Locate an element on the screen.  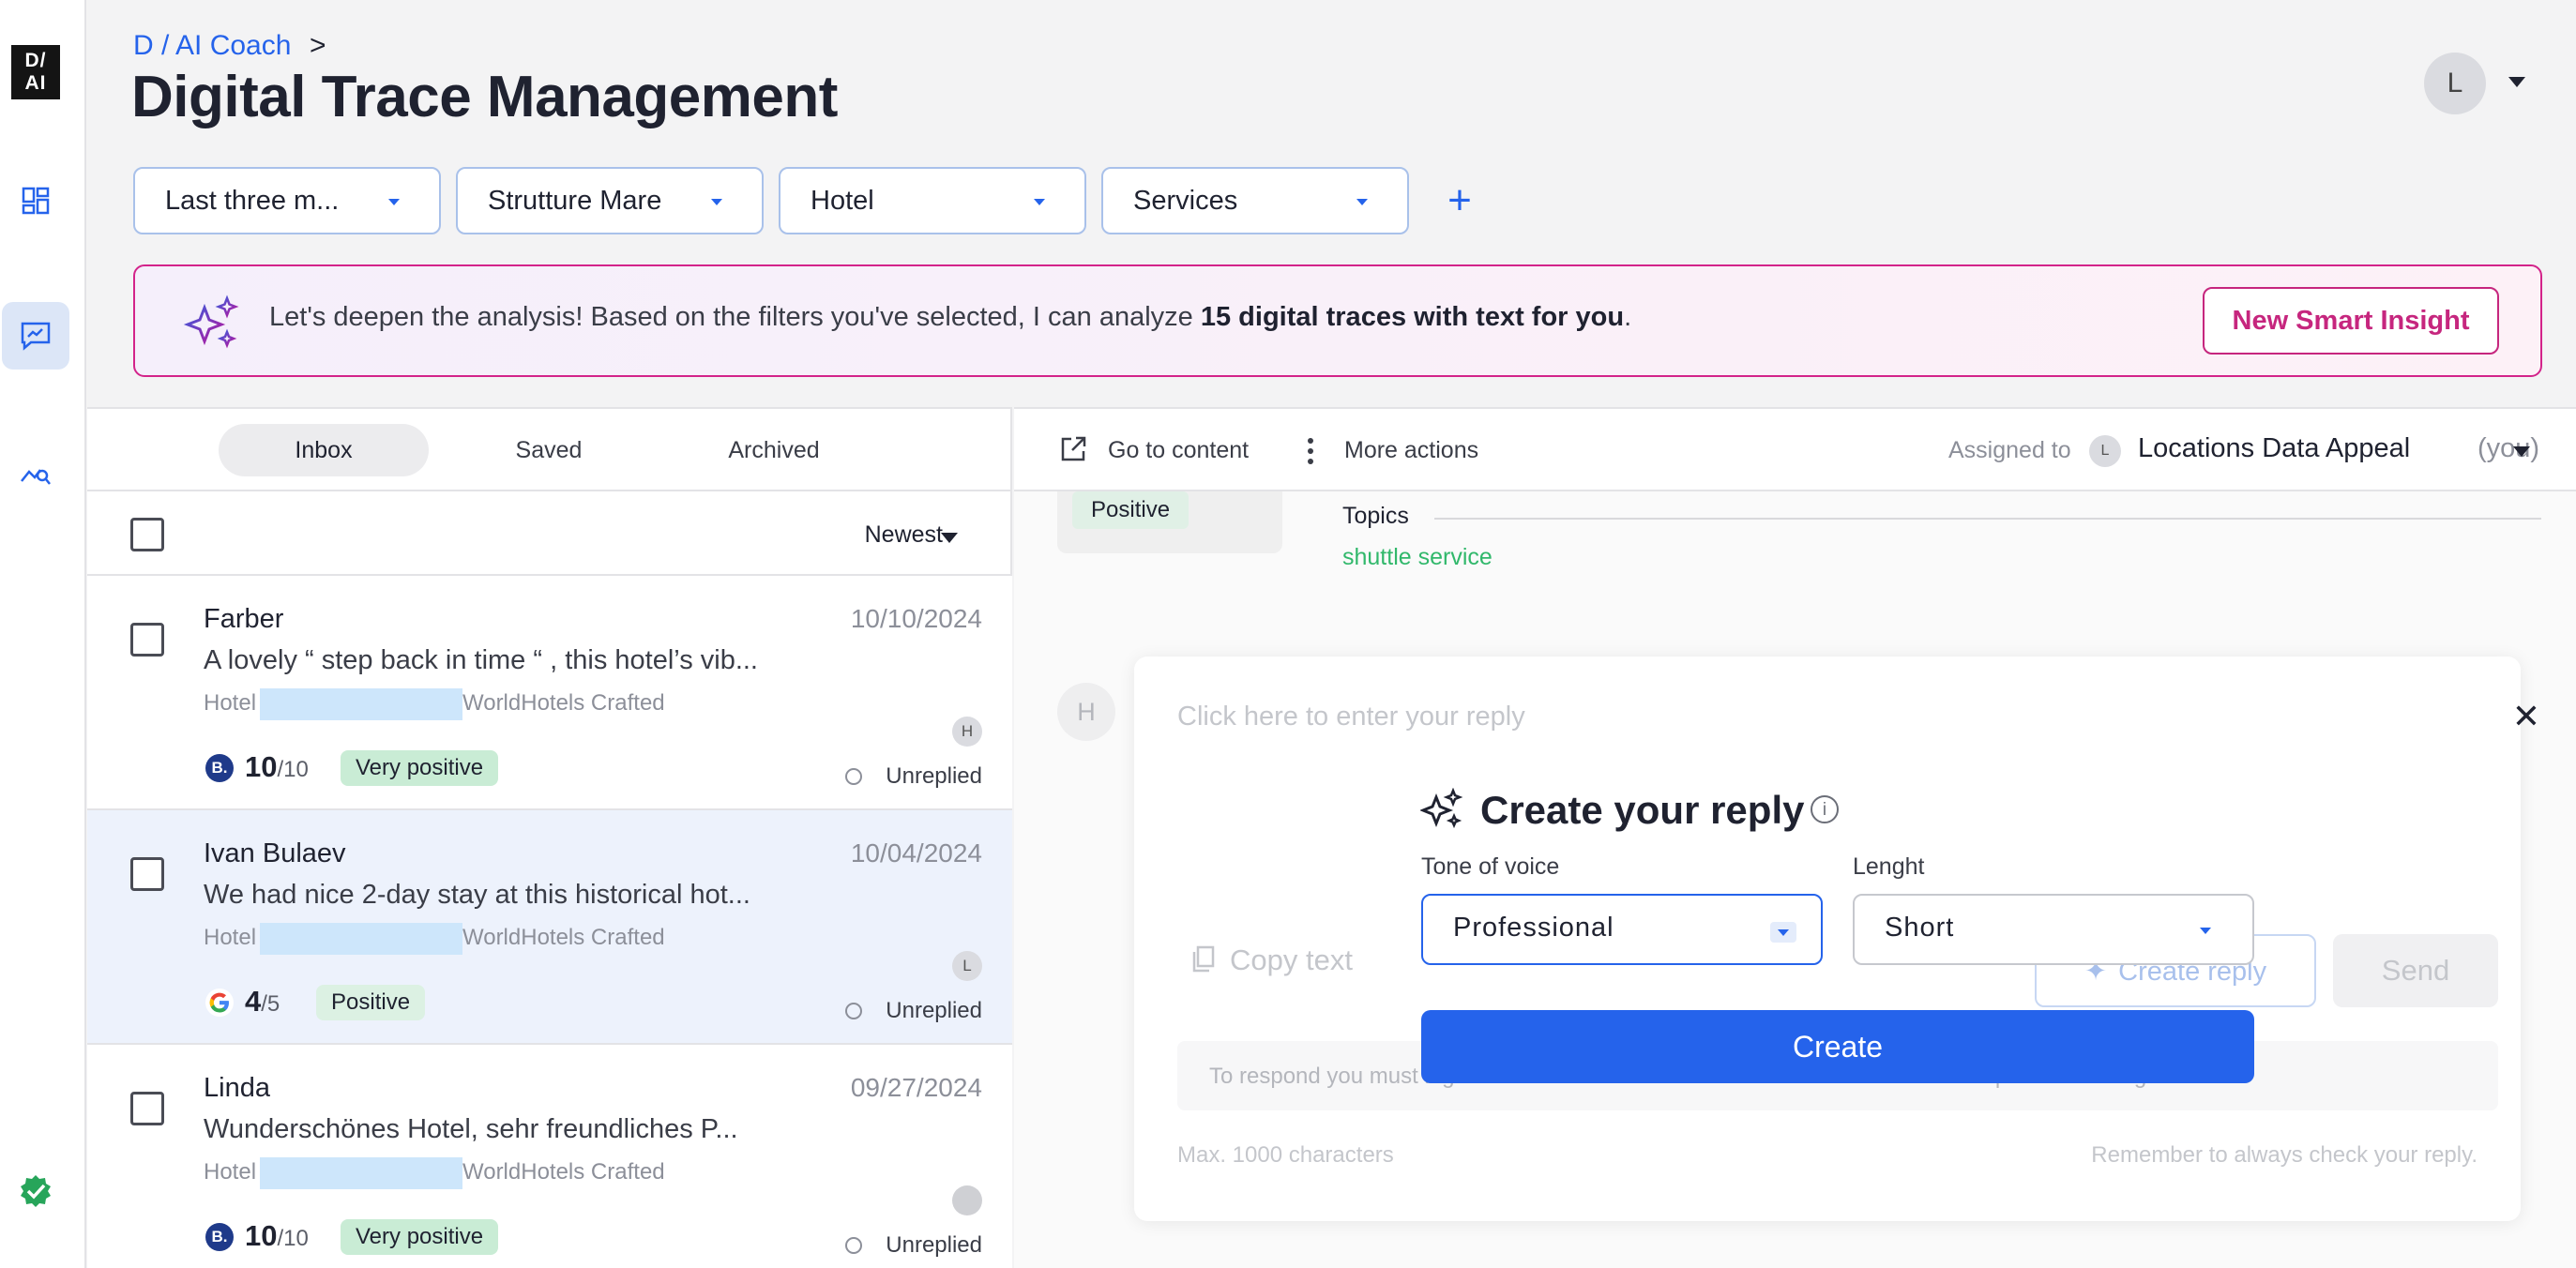
sort-caret-icon is located at coordinates (949, 538).